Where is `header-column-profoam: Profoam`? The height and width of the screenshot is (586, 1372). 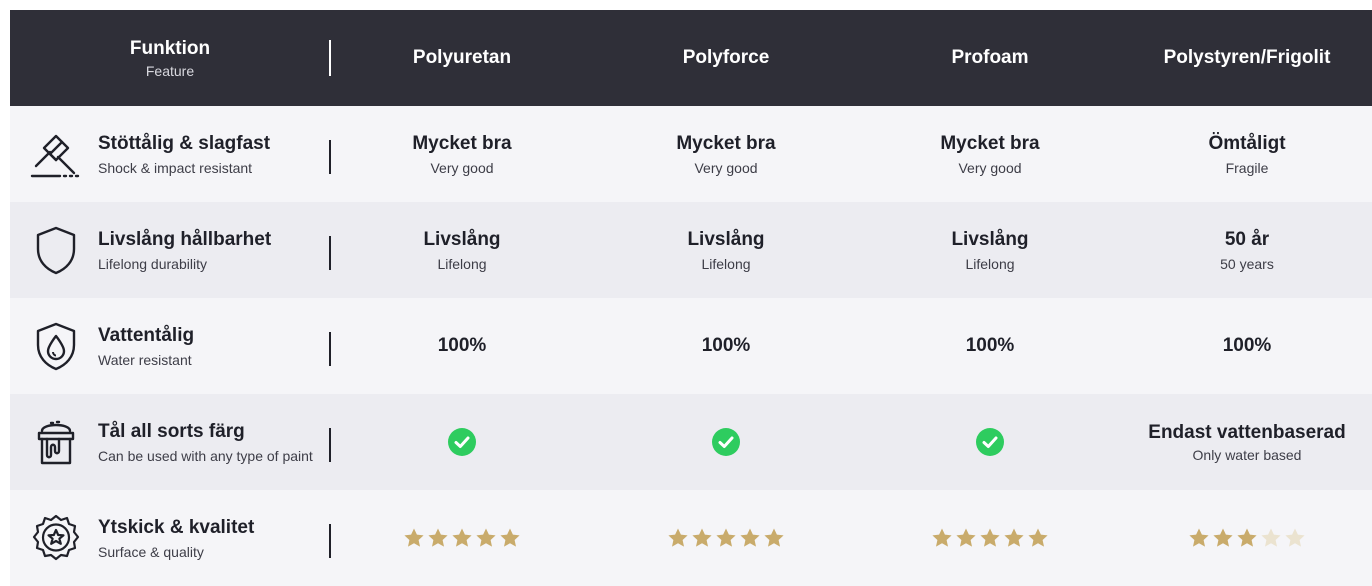
header-column-profoam: Profoam is located at coordinates (990, 57).